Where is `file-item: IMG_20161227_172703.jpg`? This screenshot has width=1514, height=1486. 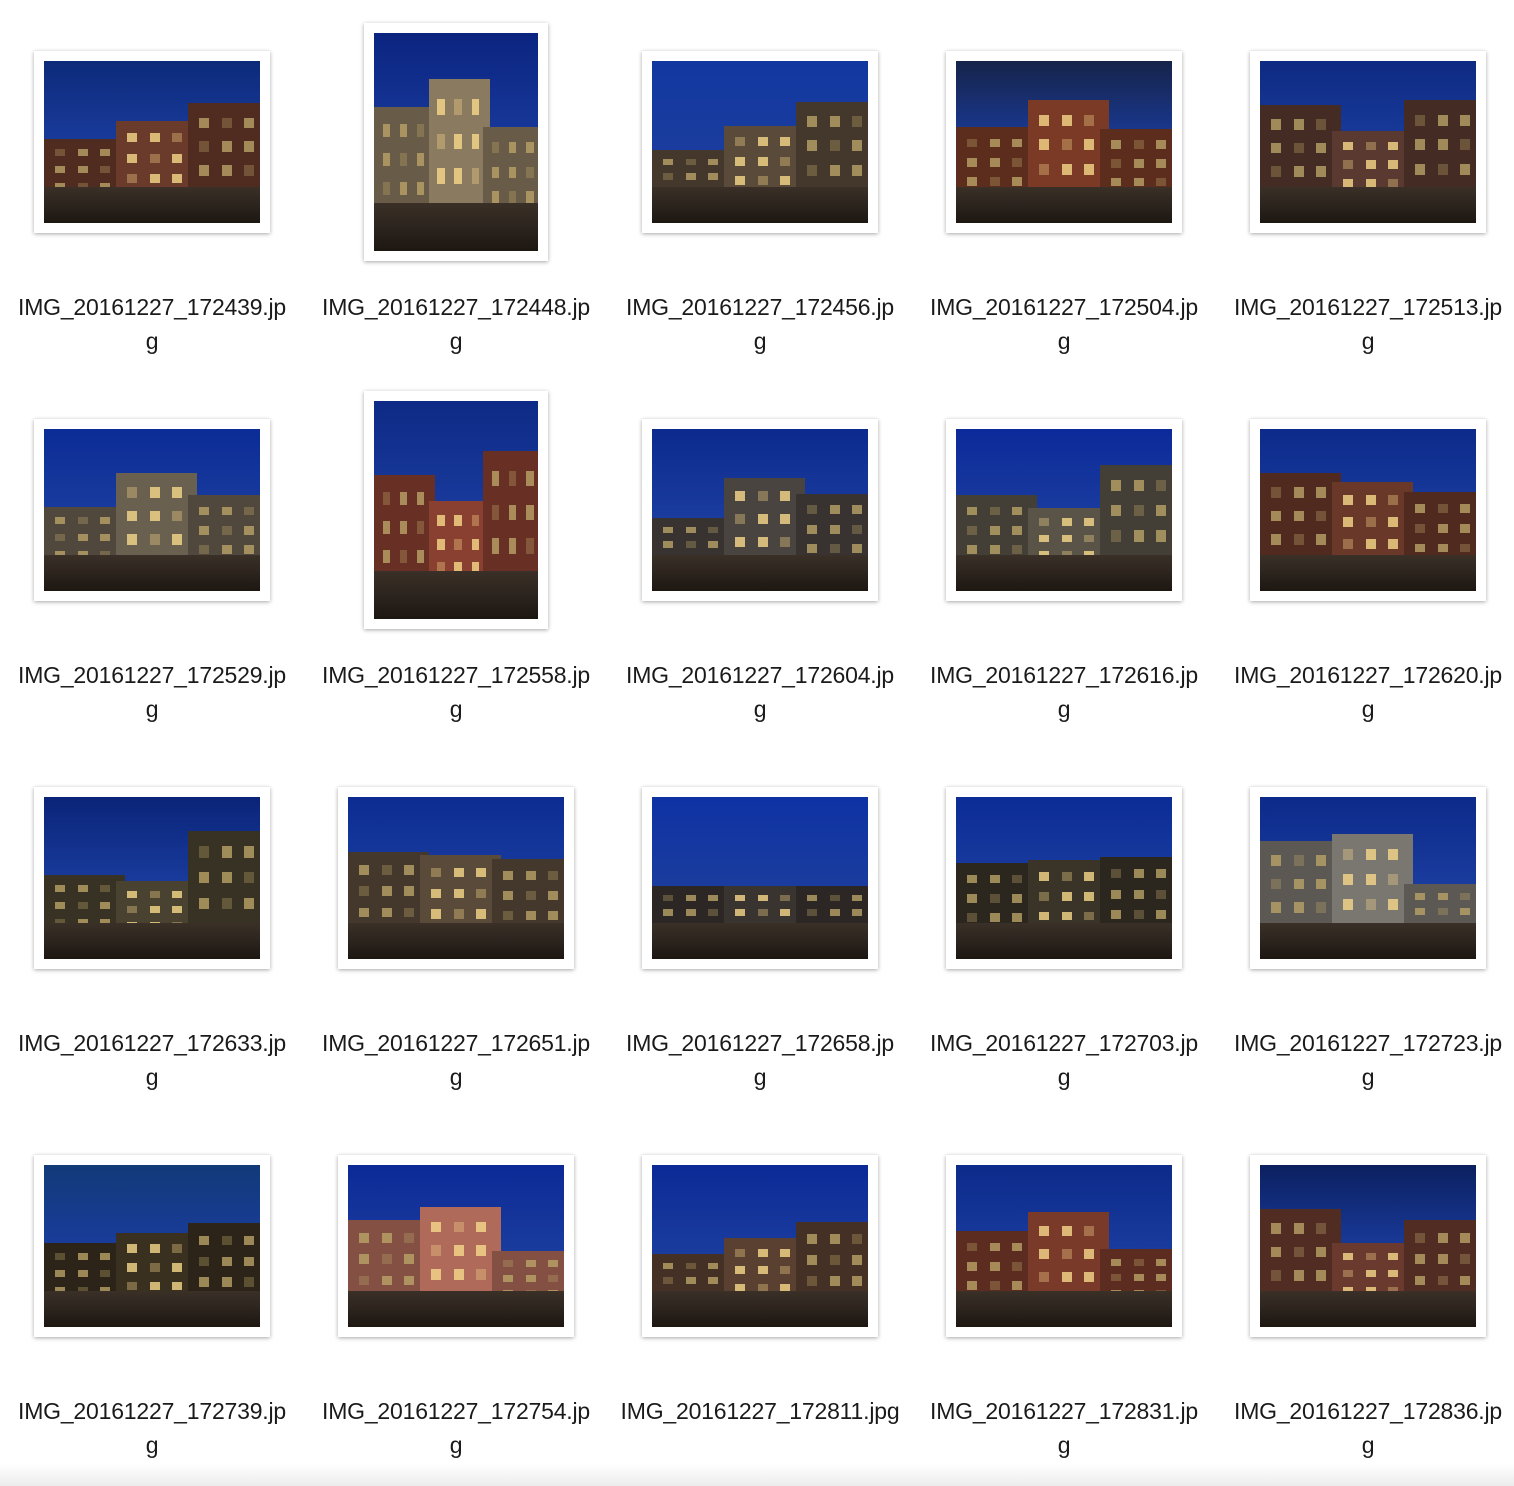
file-item: IMG_20161227_172703.jpg is located at coordinates (1064, 920).